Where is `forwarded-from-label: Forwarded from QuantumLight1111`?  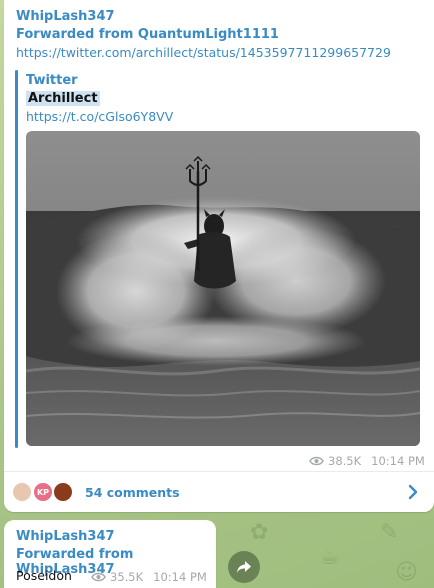 forwarded-from-label: Forwarded from QuantumLight1111 is located at coordinates (147, 34).